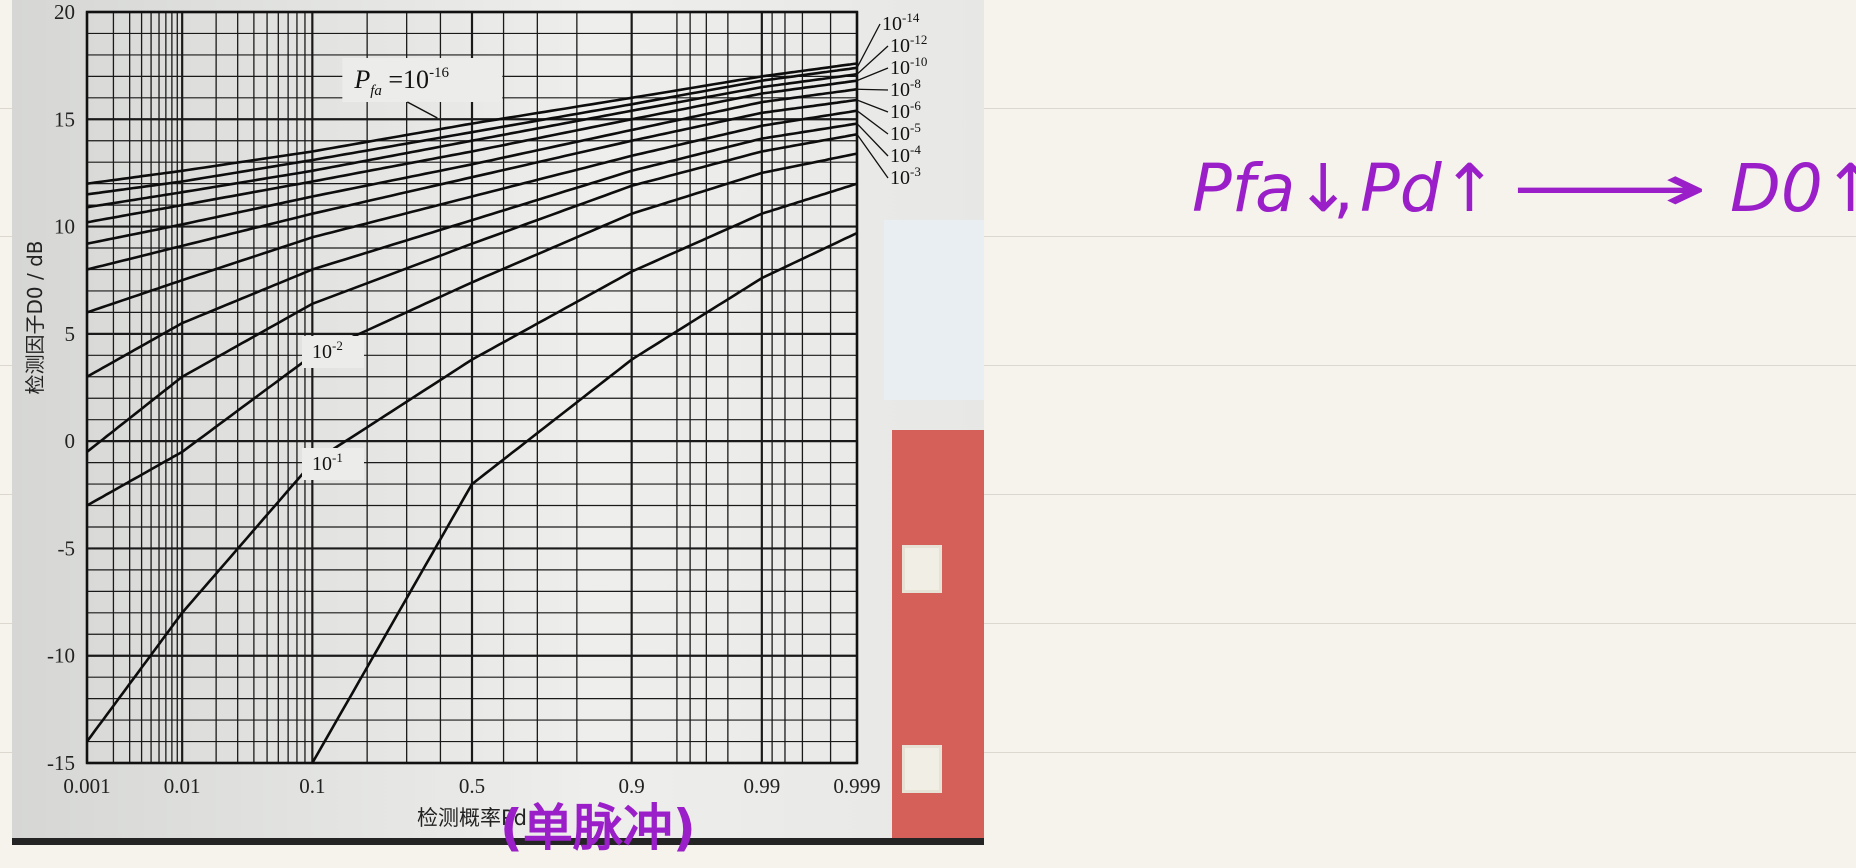 The width and height of the screenshot is (1856, 868). Describe the element at coordinates (182, 786) in the screenshot. I see `x-tick-label: 0.01` at that location.